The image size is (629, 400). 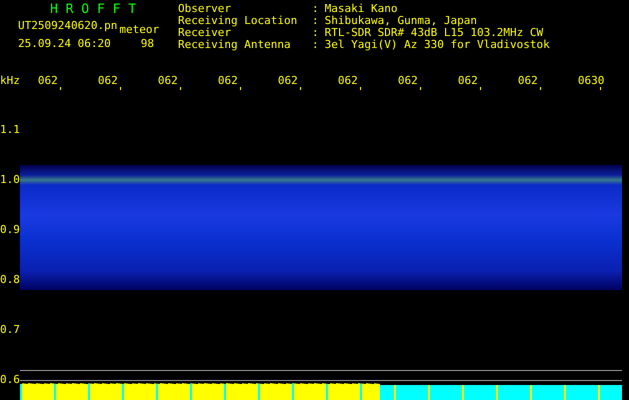 I want to click on field-value: Masaki Kano, so click(x=361, y=9).